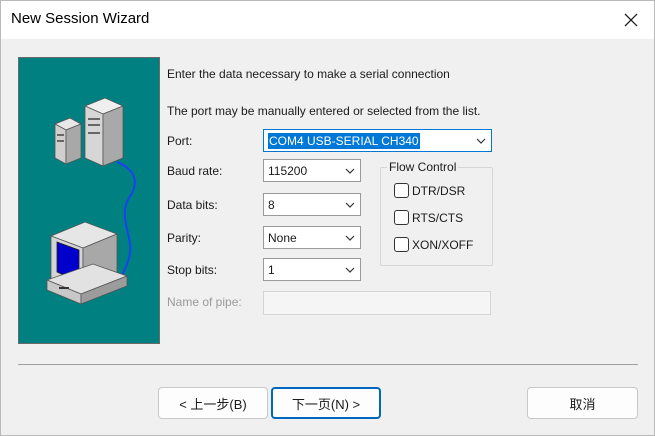 The height and width of the screenshot is (436, 655). I want to click on close-icon, so click(631, 20).